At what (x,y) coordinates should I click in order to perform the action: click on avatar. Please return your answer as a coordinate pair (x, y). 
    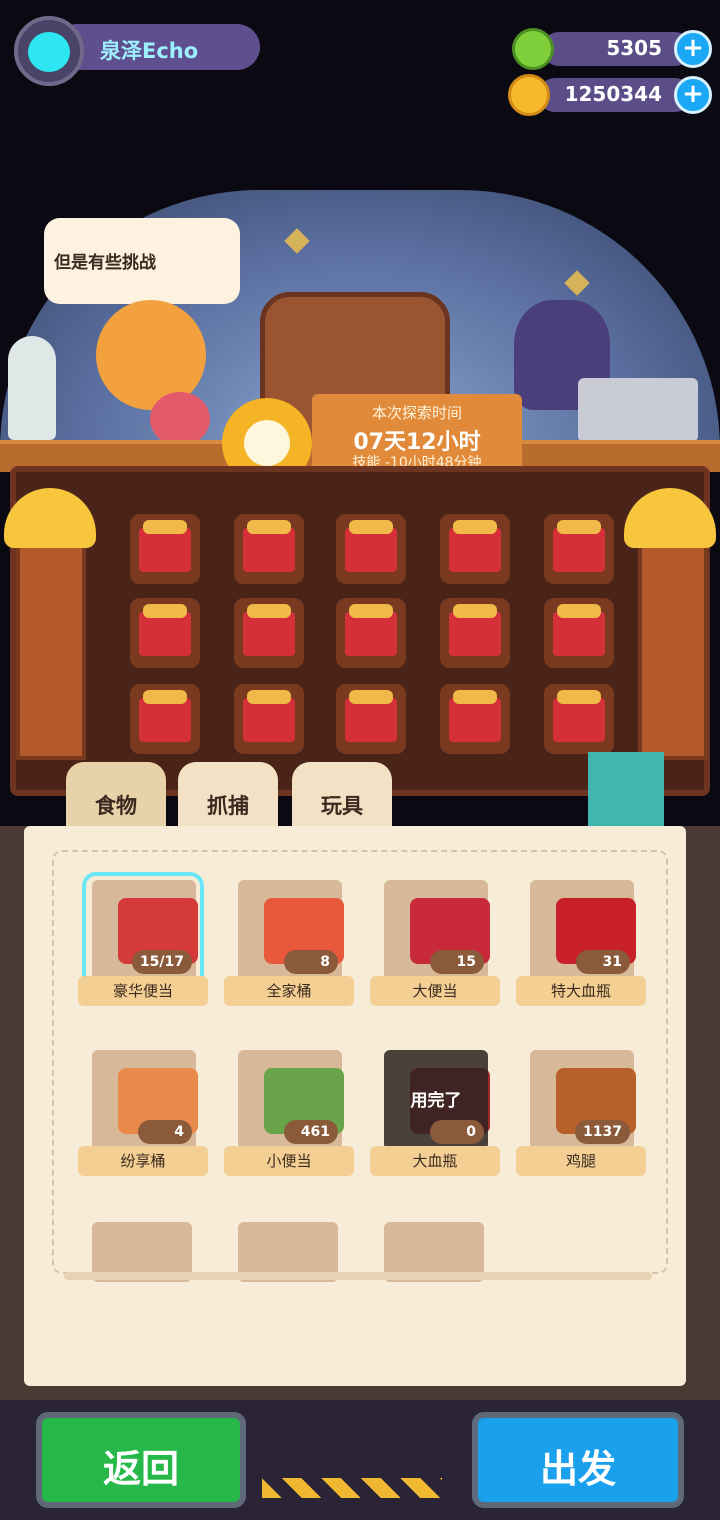
    Looking at the image, I should click on (49, 51).